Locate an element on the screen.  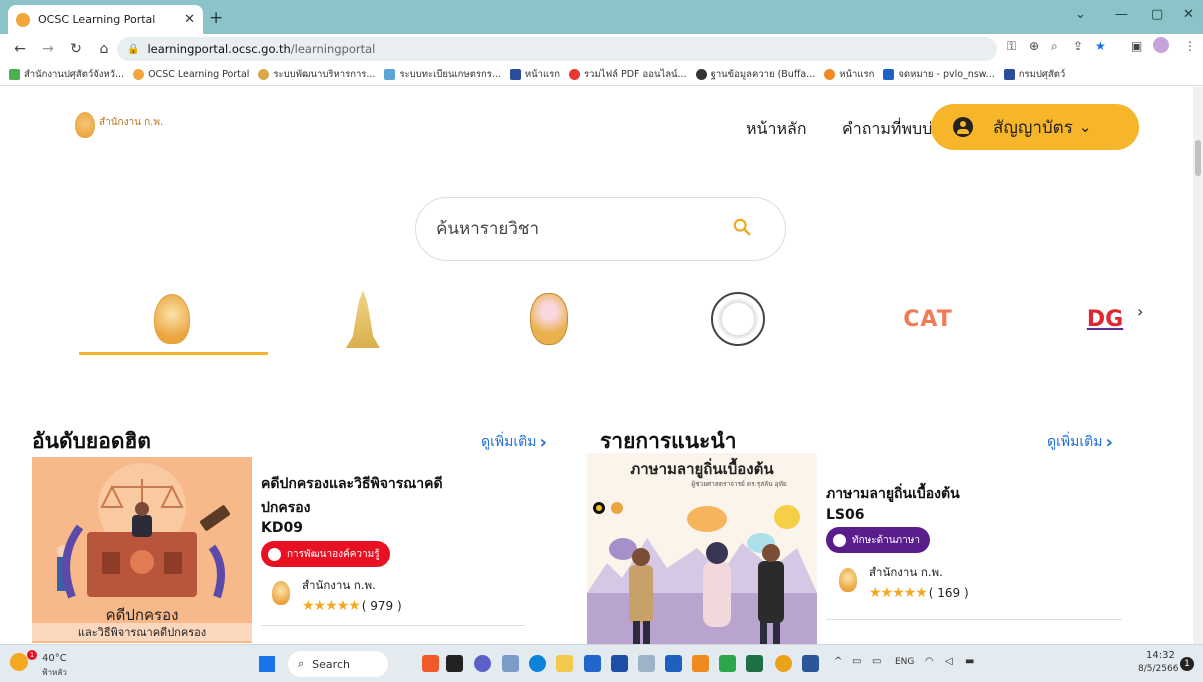
popular-course-title: คดีปกครองและวิธีพิจารณาคดี ปกครอง is located at coordinates (352, 496).